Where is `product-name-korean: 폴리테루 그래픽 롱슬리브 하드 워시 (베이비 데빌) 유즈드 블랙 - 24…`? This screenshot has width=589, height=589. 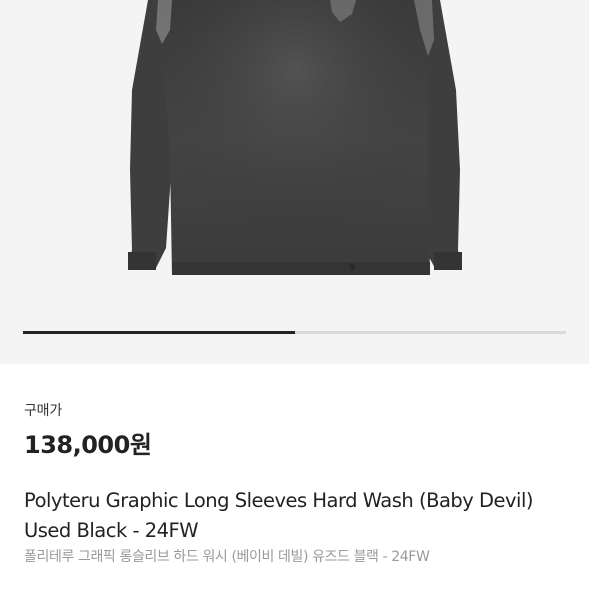
product-name-korean: 폴리테루 그래픽 롱슬리브 하드 워시 (베이비 데빌) 유즈드 블랙 - 24… is located at coordinates (227, 557).